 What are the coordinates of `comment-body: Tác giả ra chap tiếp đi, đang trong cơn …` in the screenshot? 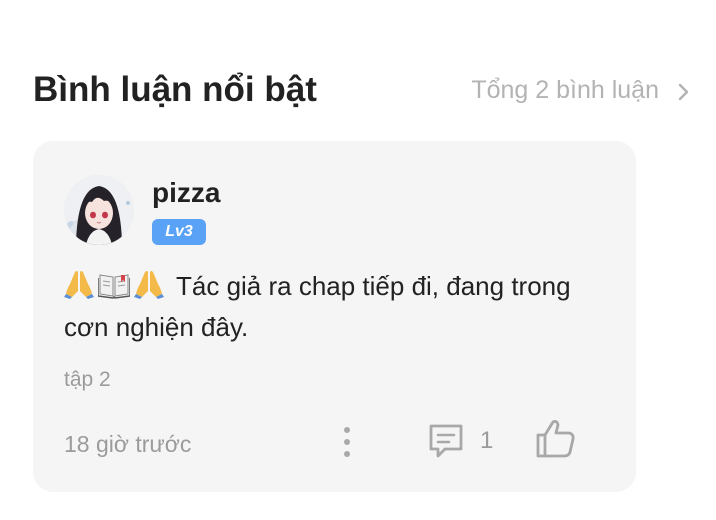 It's located at (336, 307).